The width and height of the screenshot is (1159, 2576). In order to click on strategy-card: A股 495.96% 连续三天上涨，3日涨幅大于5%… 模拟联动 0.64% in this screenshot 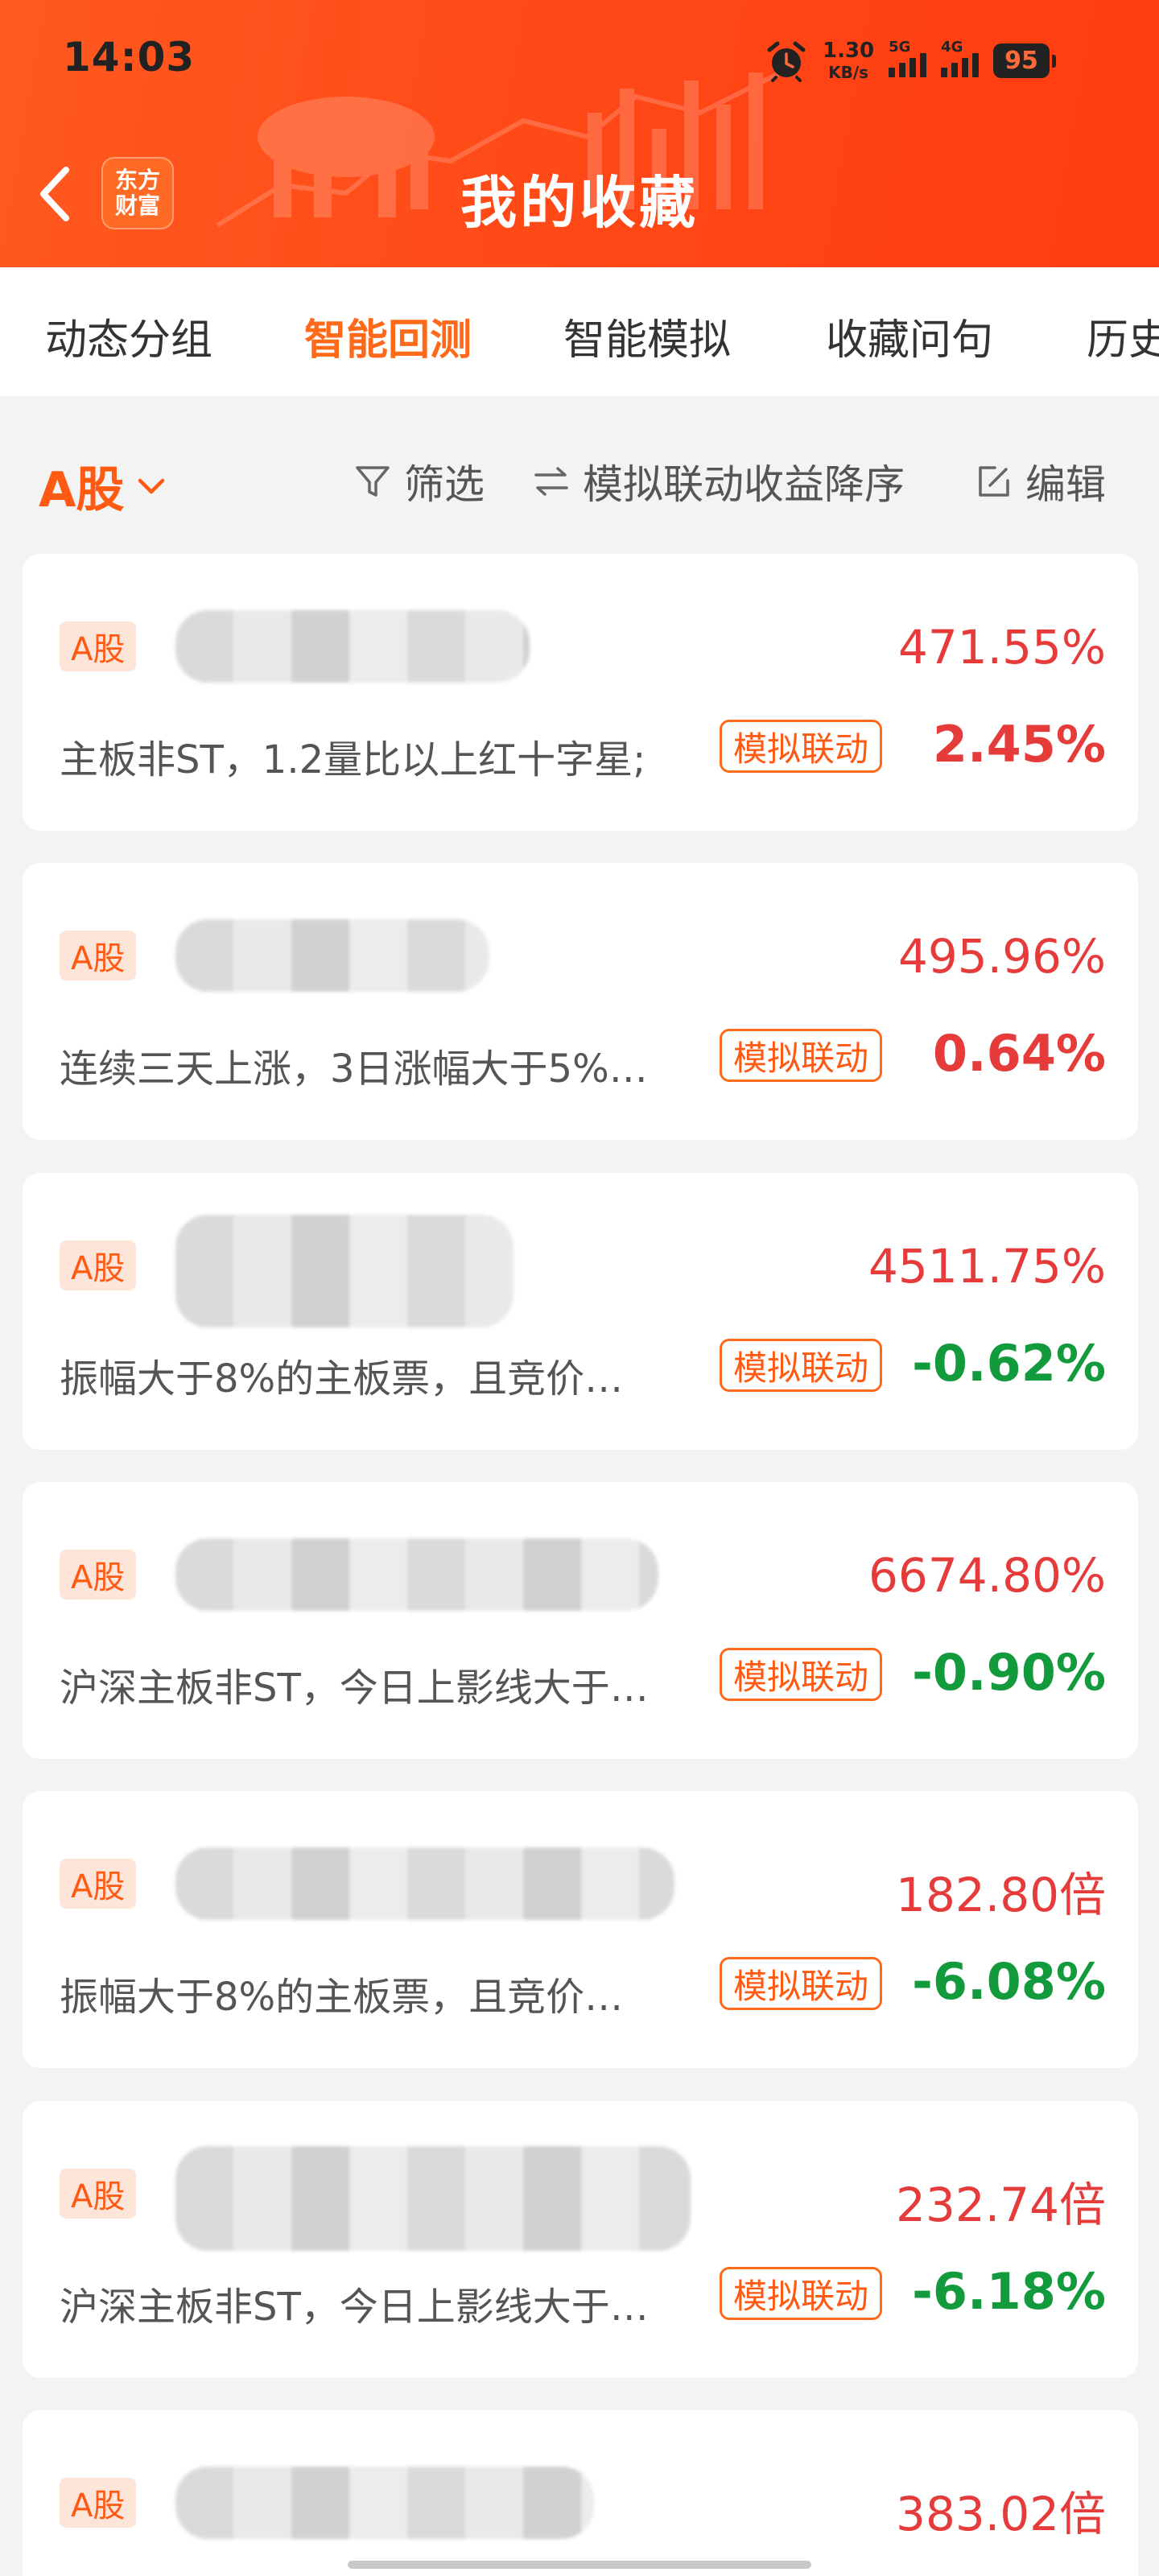, I will do `click(580, 1001)`.